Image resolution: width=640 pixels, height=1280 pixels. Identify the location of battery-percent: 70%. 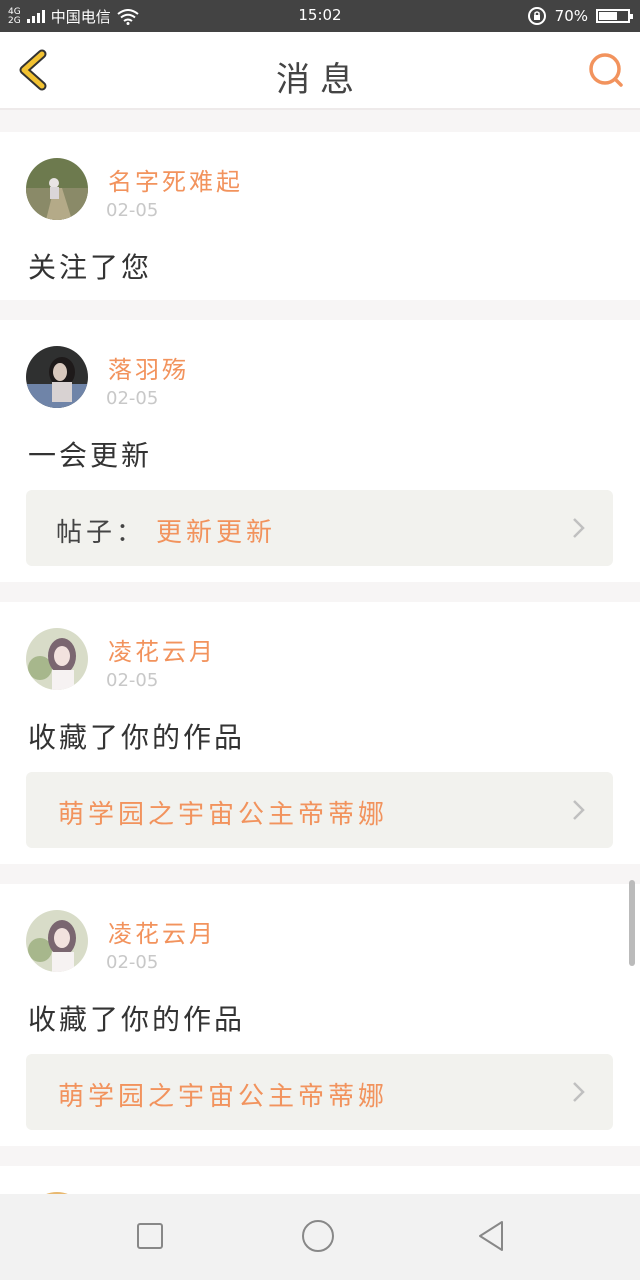
(571, 16).